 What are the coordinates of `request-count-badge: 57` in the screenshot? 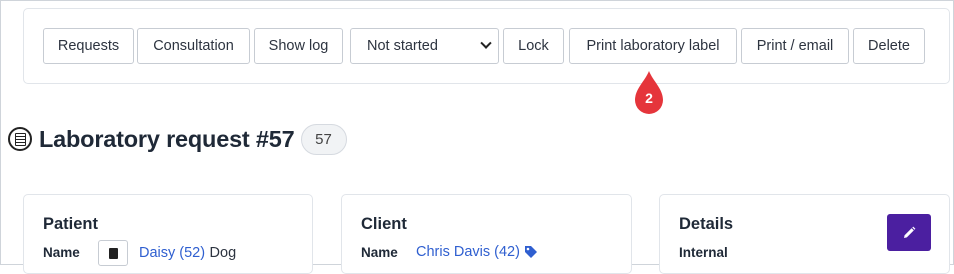 It's located at (323, 139).